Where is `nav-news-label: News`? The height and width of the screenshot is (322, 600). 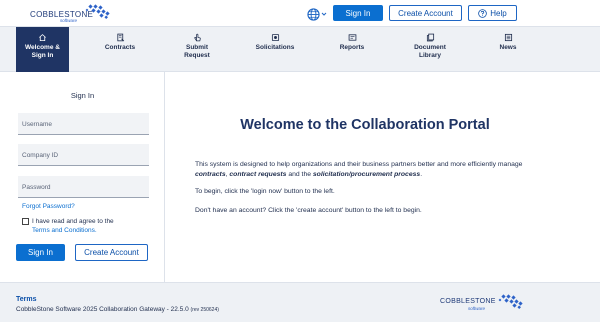 nav-news-label: News is located at coordinates (508, 47).